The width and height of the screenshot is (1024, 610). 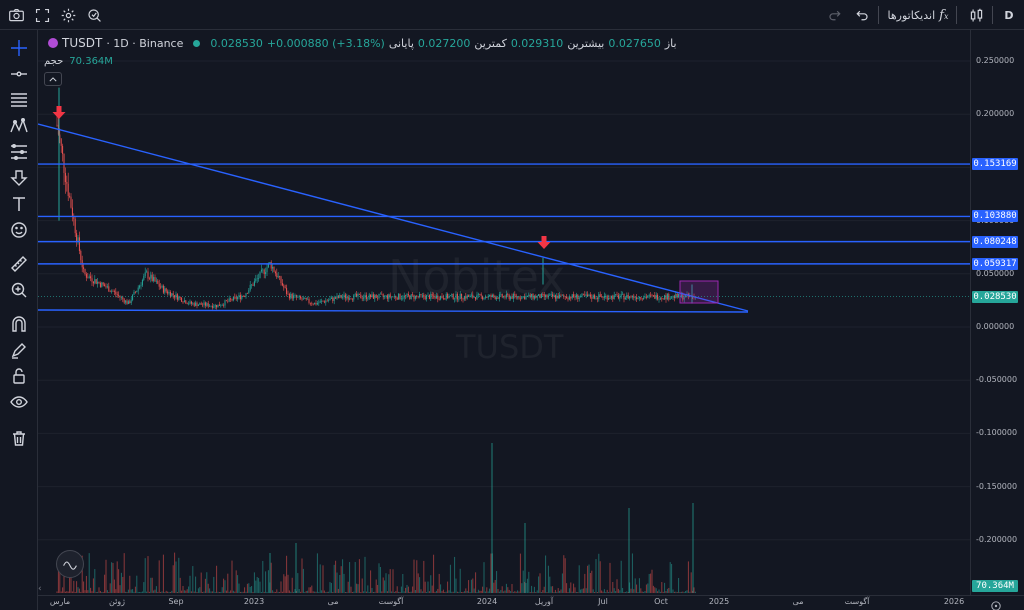 What do you see at coordinates (145, 43) in the screenshot?
I see `legend-interval-exchange: · 1D · Binance` at bounding box center [145, 43].